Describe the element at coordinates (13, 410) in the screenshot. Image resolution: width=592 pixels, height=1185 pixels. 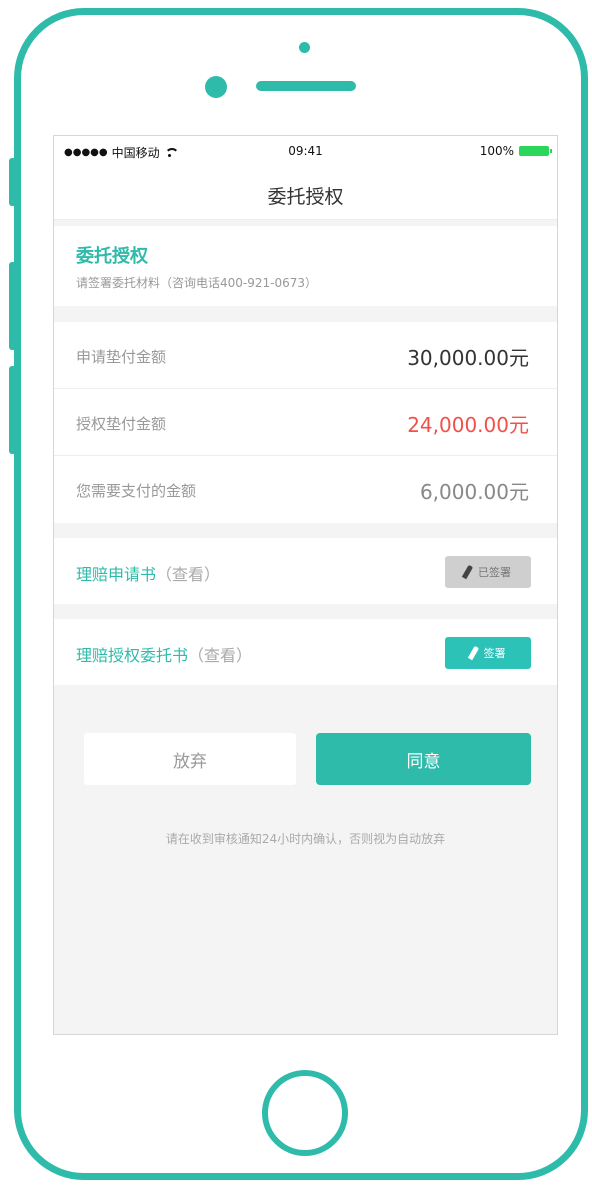
I see `volume-down-button` at that location.